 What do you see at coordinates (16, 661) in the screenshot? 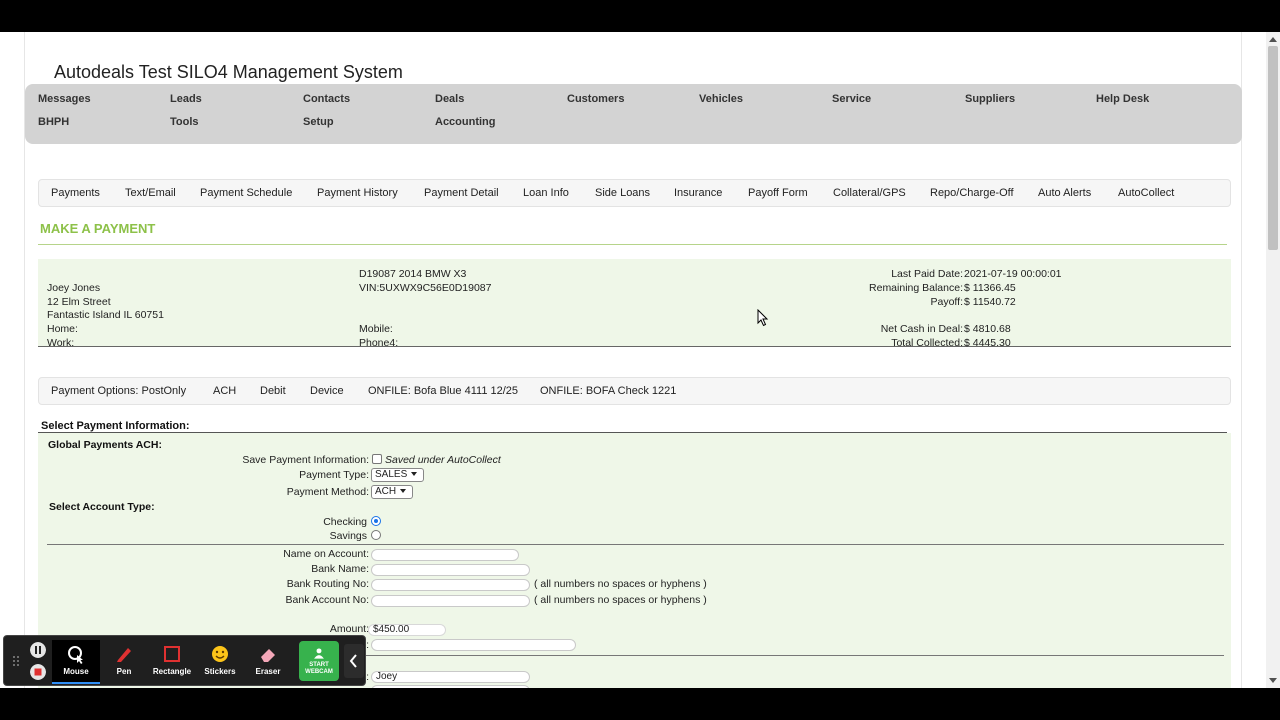
I see `drag-handle-icon` at bounding box center [16, 661].